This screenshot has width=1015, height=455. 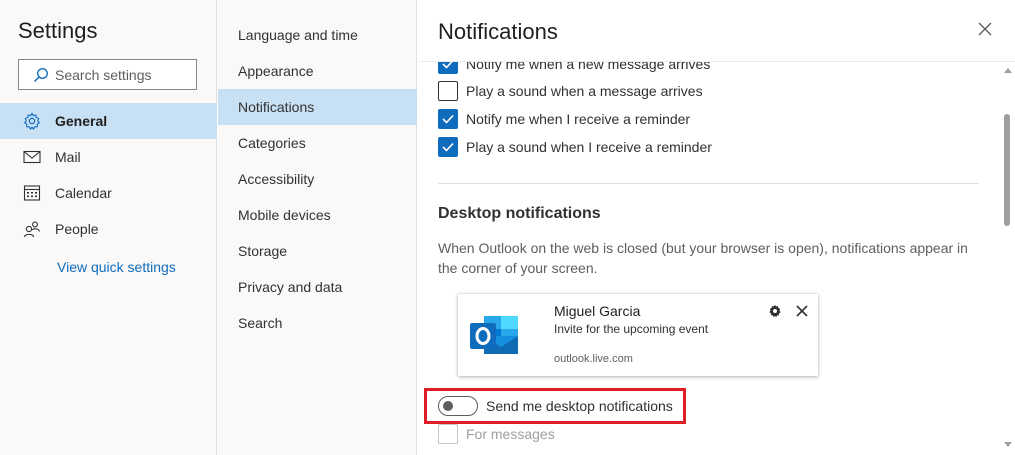 What do you see at coordinates (578, 119) in the screenshot?
I see `checkbox-label: Notify me when I receive a reminder` at bounding box center [578, 119].